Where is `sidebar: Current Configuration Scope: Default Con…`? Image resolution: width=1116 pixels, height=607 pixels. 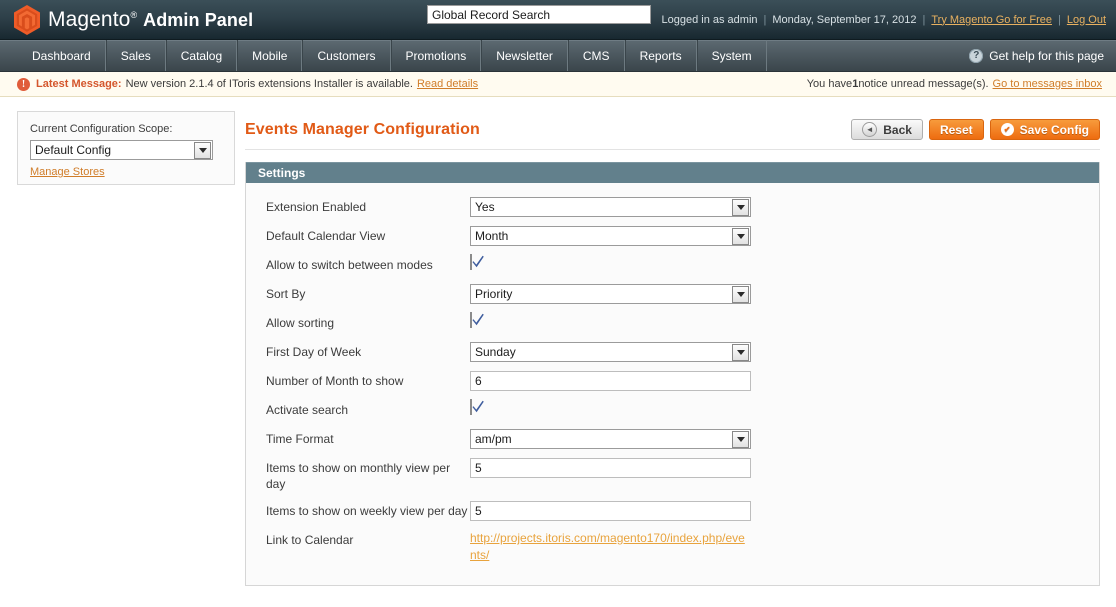 sidebar: Current Configuration Scope: Default Con… is located at coordinates (117, 141).